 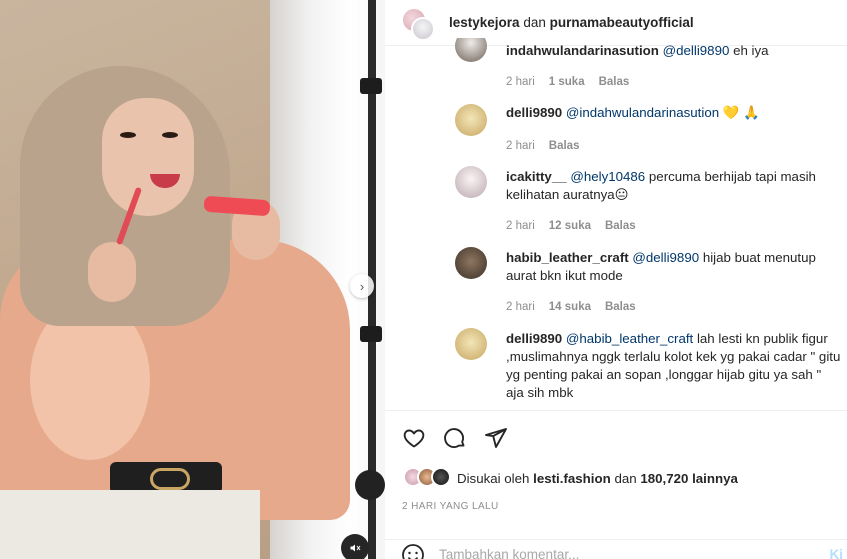 I want to click on author-conjunction: dan, so click(x=534, y=22).